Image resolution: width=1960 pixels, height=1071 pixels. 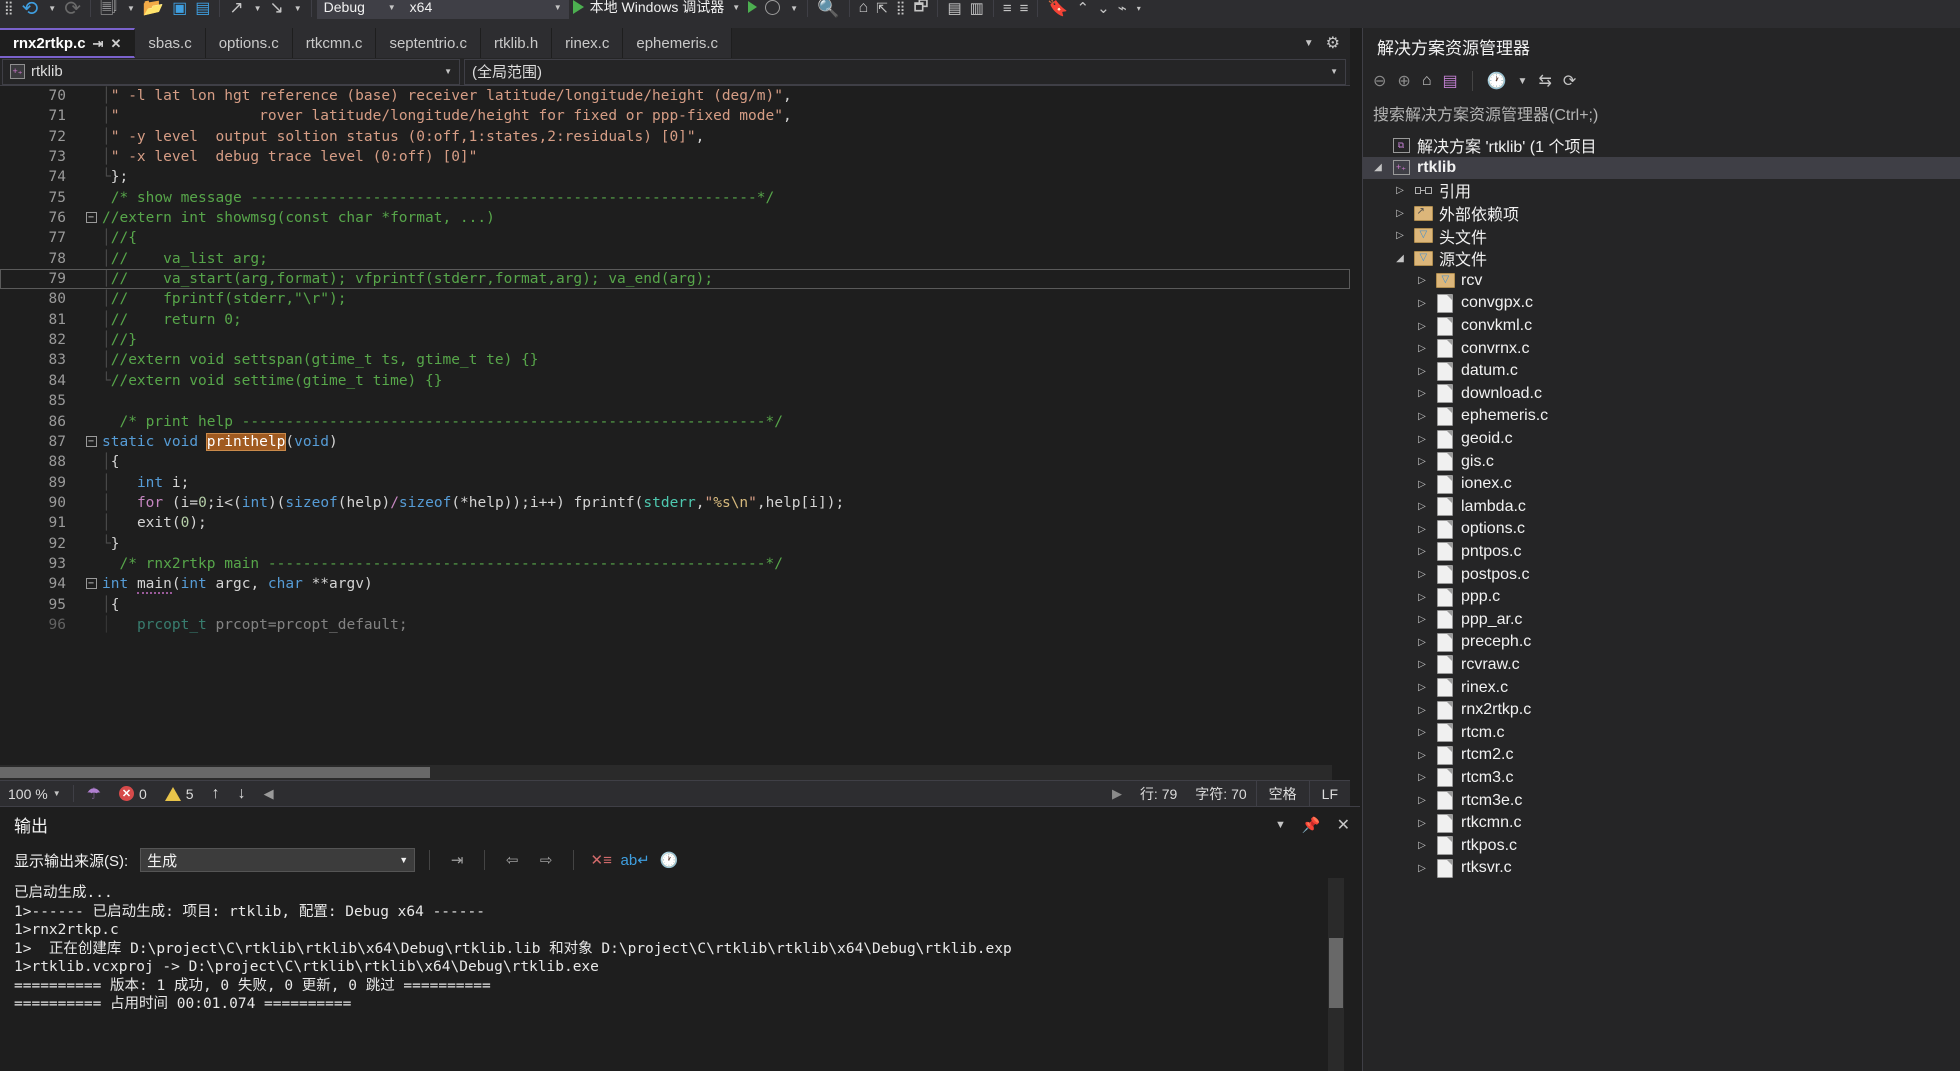 What do you see at coordinates (1103, 11) in the screenshot?
I see `next-bookmark-icon: ⌄` at bounding box center [1103, 11].